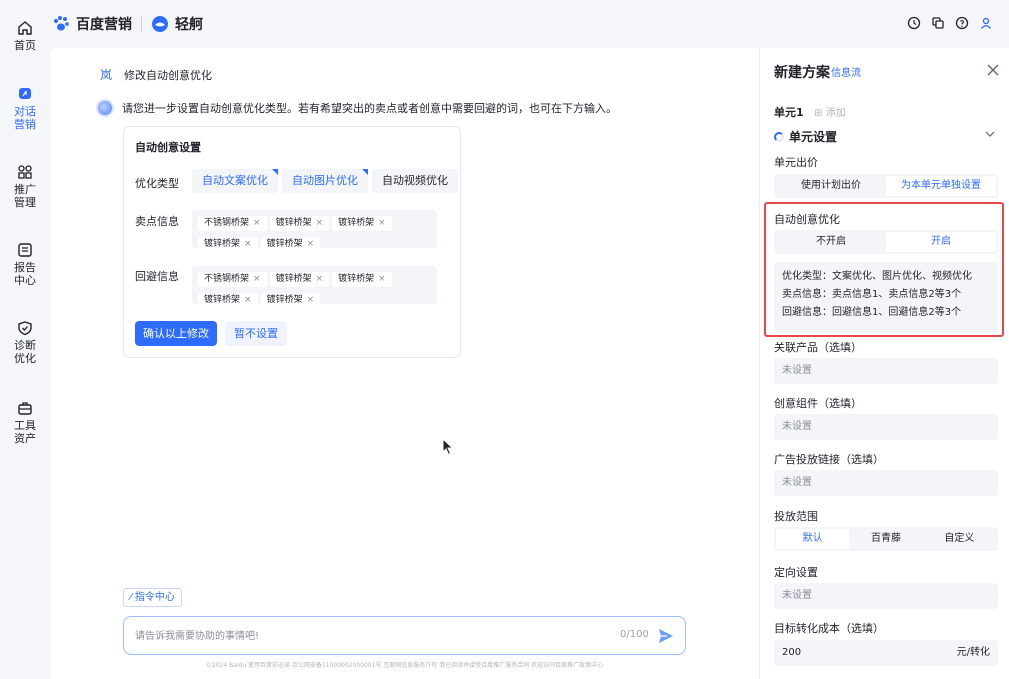 The width and height of the screenshot is (1009, 679). I want to click on chevron-down-icon, so click(990, 134).